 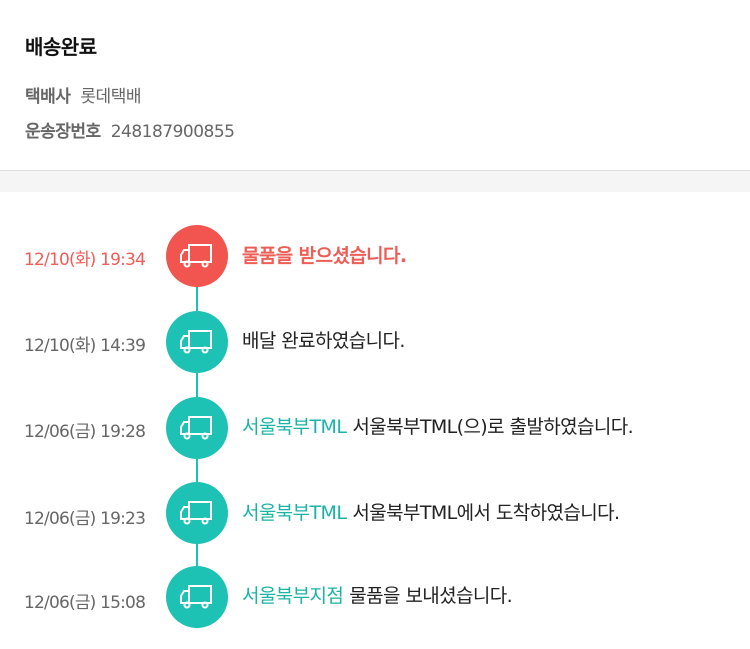 What do you see at coordinates (85, 432) in the screenshot?
I see `event-time: 12/06(금) 19:28` at bounding box center [85, 432].